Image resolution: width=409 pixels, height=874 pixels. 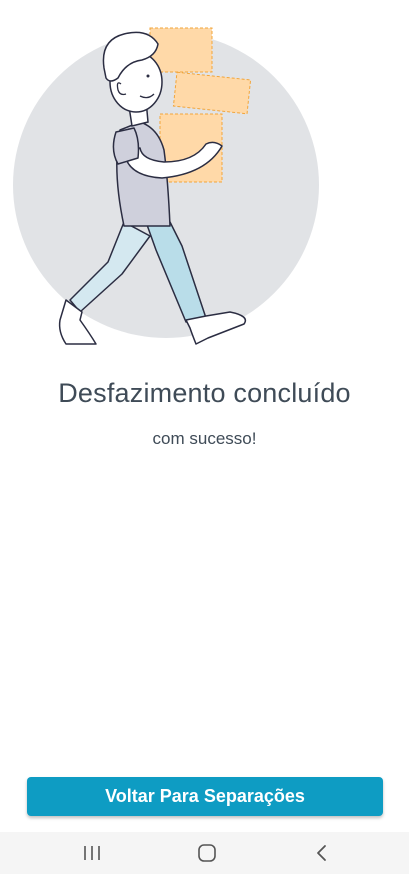 I want to click on home-icon, so click(x=207, y=853).